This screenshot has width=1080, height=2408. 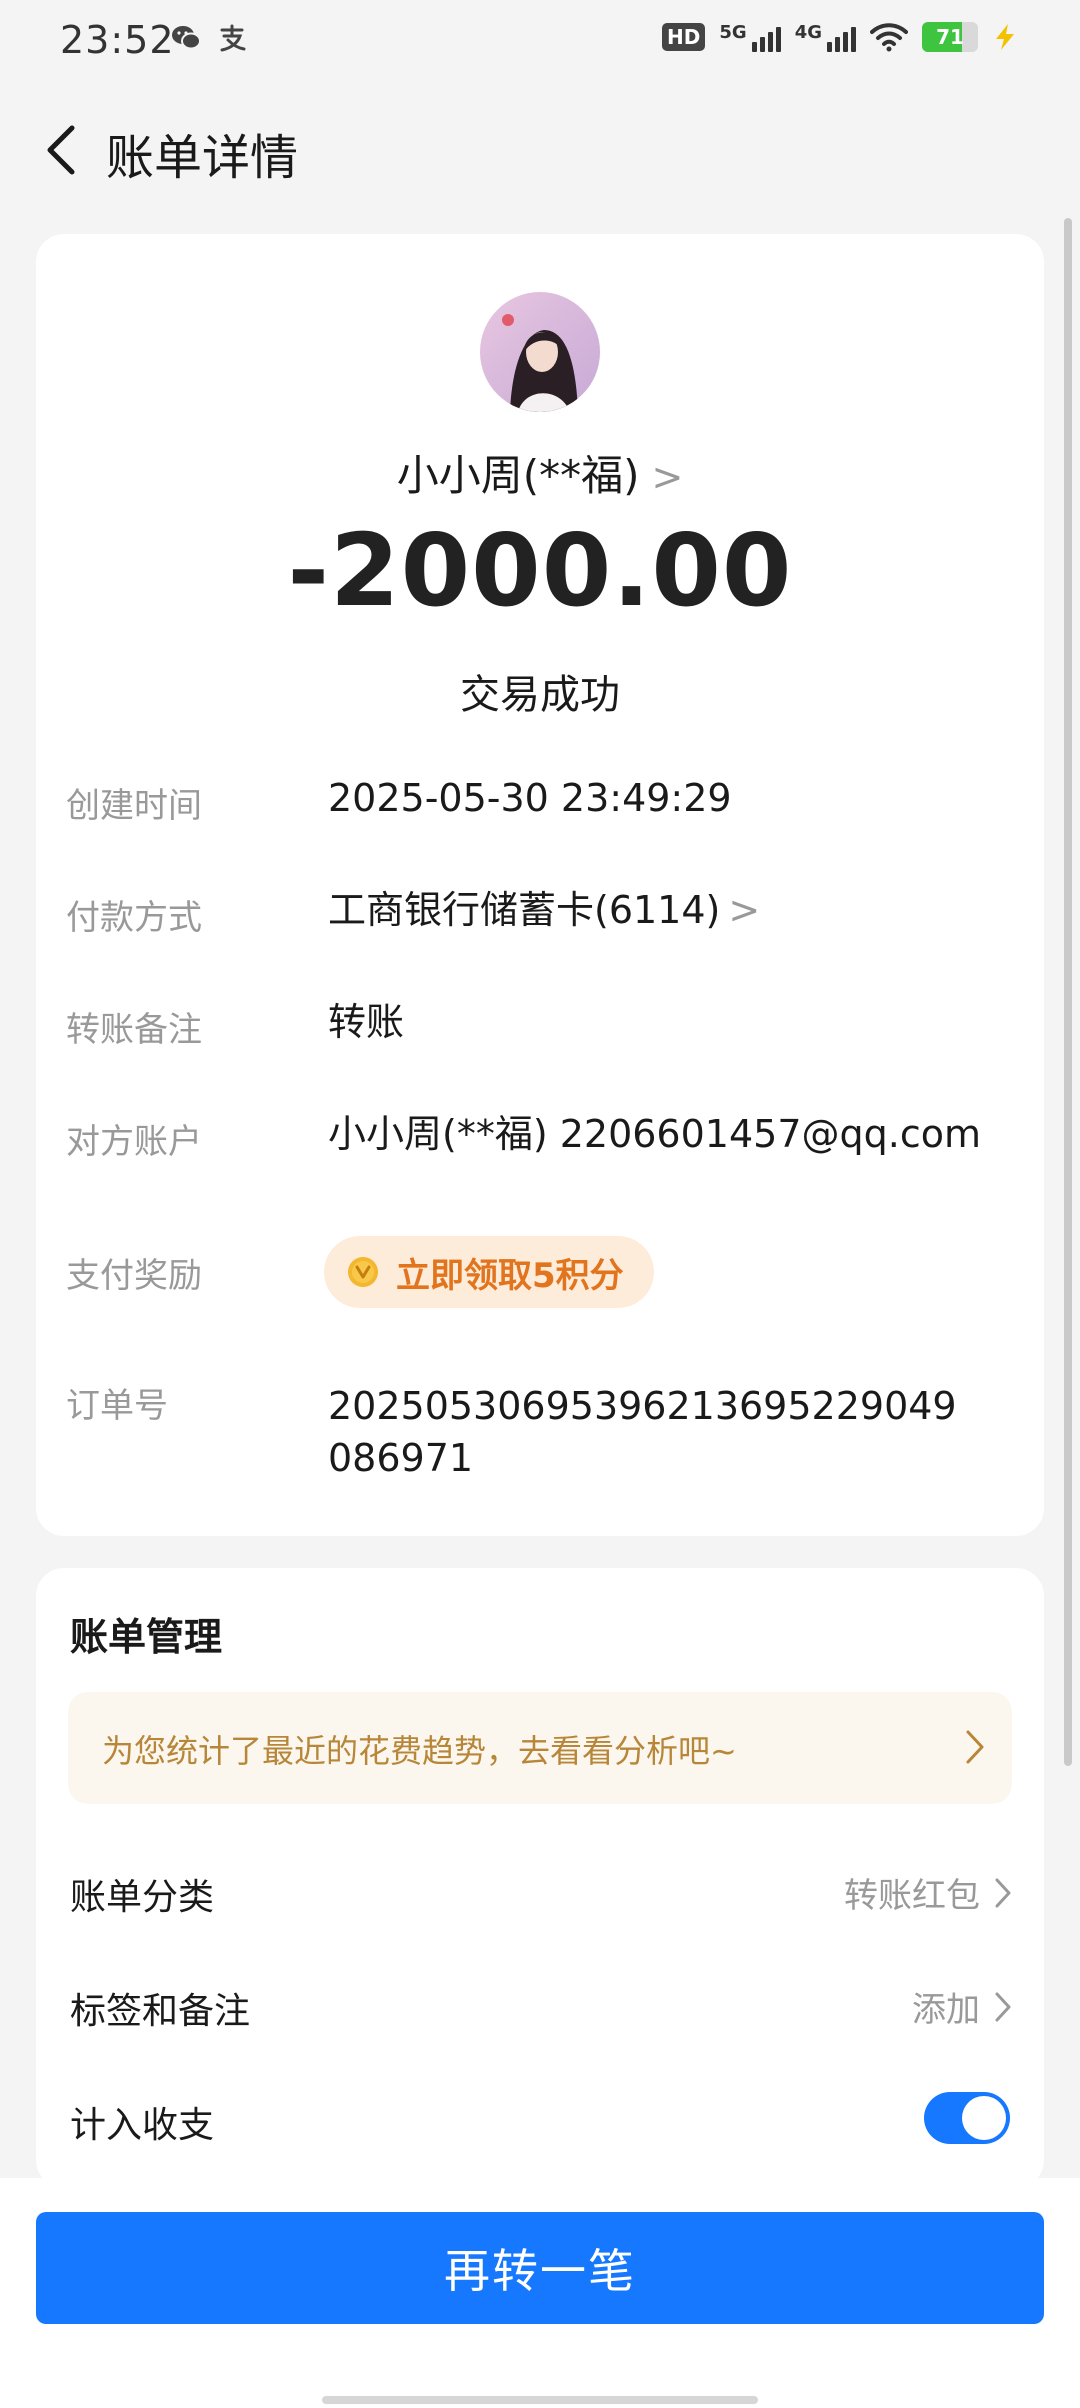 I want to click on reward-text: 立即领取5积分, so click(x=510, y=1275).